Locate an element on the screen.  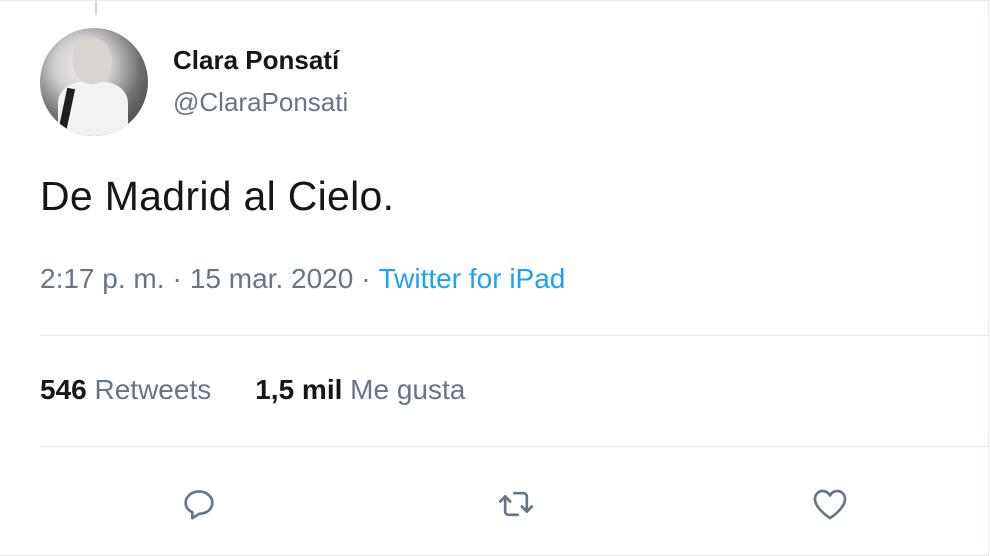
reply-icon is located at coordinates (199, 505).